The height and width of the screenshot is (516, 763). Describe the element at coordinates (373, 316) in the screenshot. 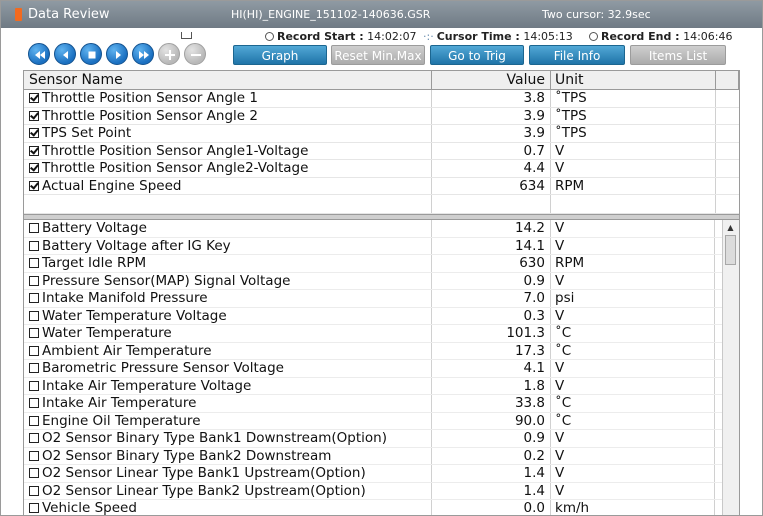

I see `table-row: Water Temperature Voltage 0.3 V` at that location.